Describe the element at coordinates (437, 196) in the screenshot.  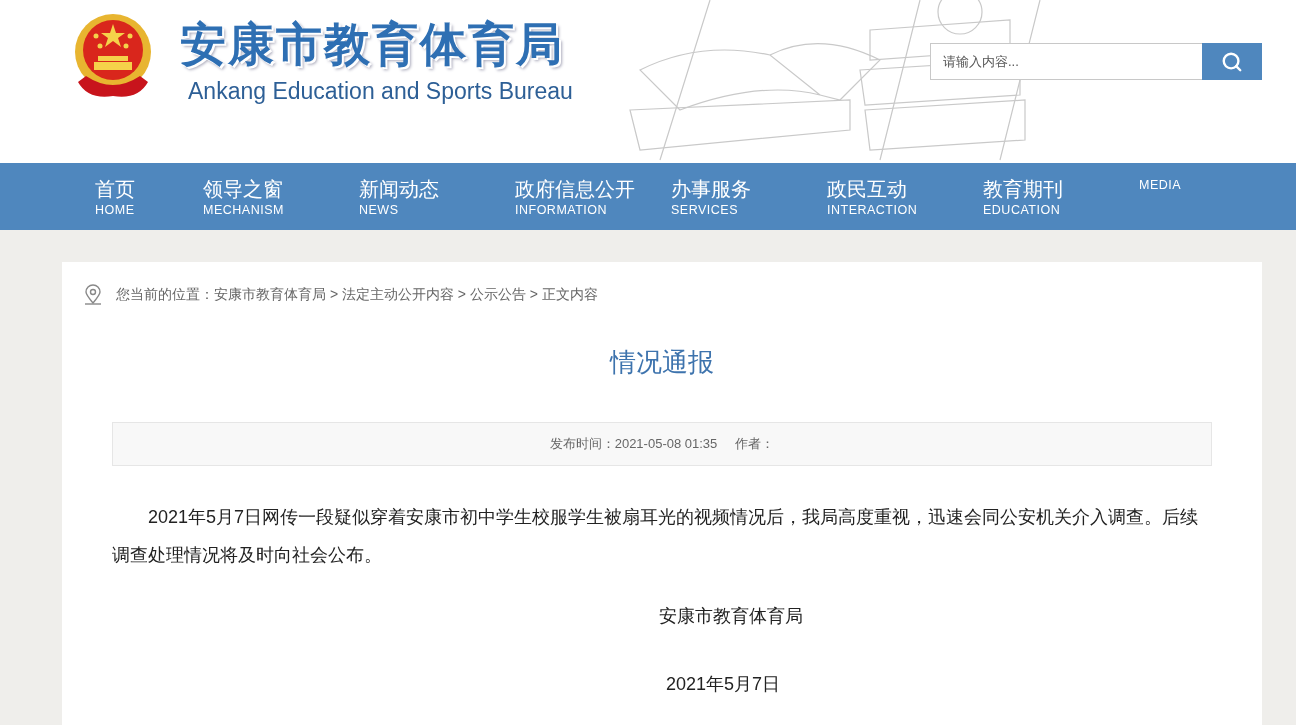
I see `nav-link: 新闻动态 NEWS` at that location.